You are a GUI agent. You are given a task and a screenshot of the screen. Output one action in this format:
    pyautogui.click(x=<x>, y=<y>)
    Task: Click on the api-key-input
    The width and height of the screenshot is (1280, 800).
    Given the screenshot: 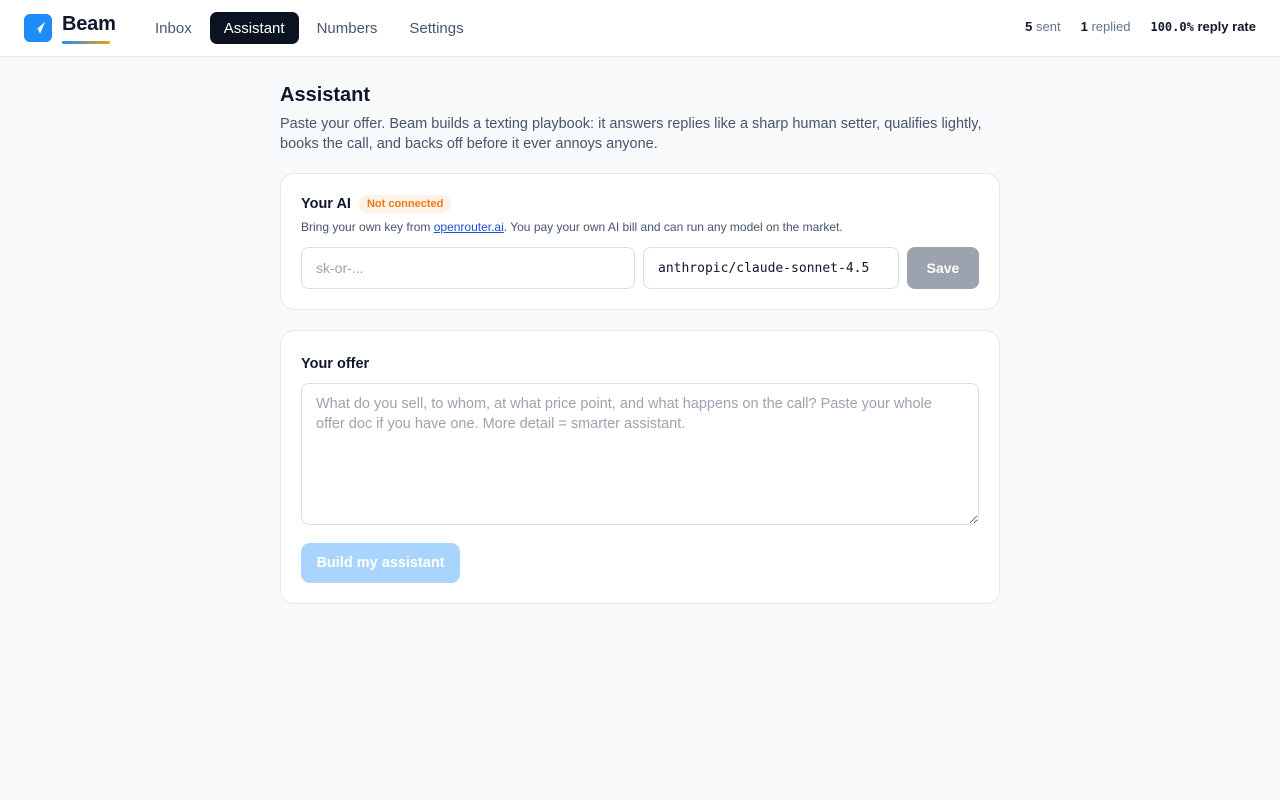 What is the action you would take?
    pyautogui.click(x=468, y=268)
    